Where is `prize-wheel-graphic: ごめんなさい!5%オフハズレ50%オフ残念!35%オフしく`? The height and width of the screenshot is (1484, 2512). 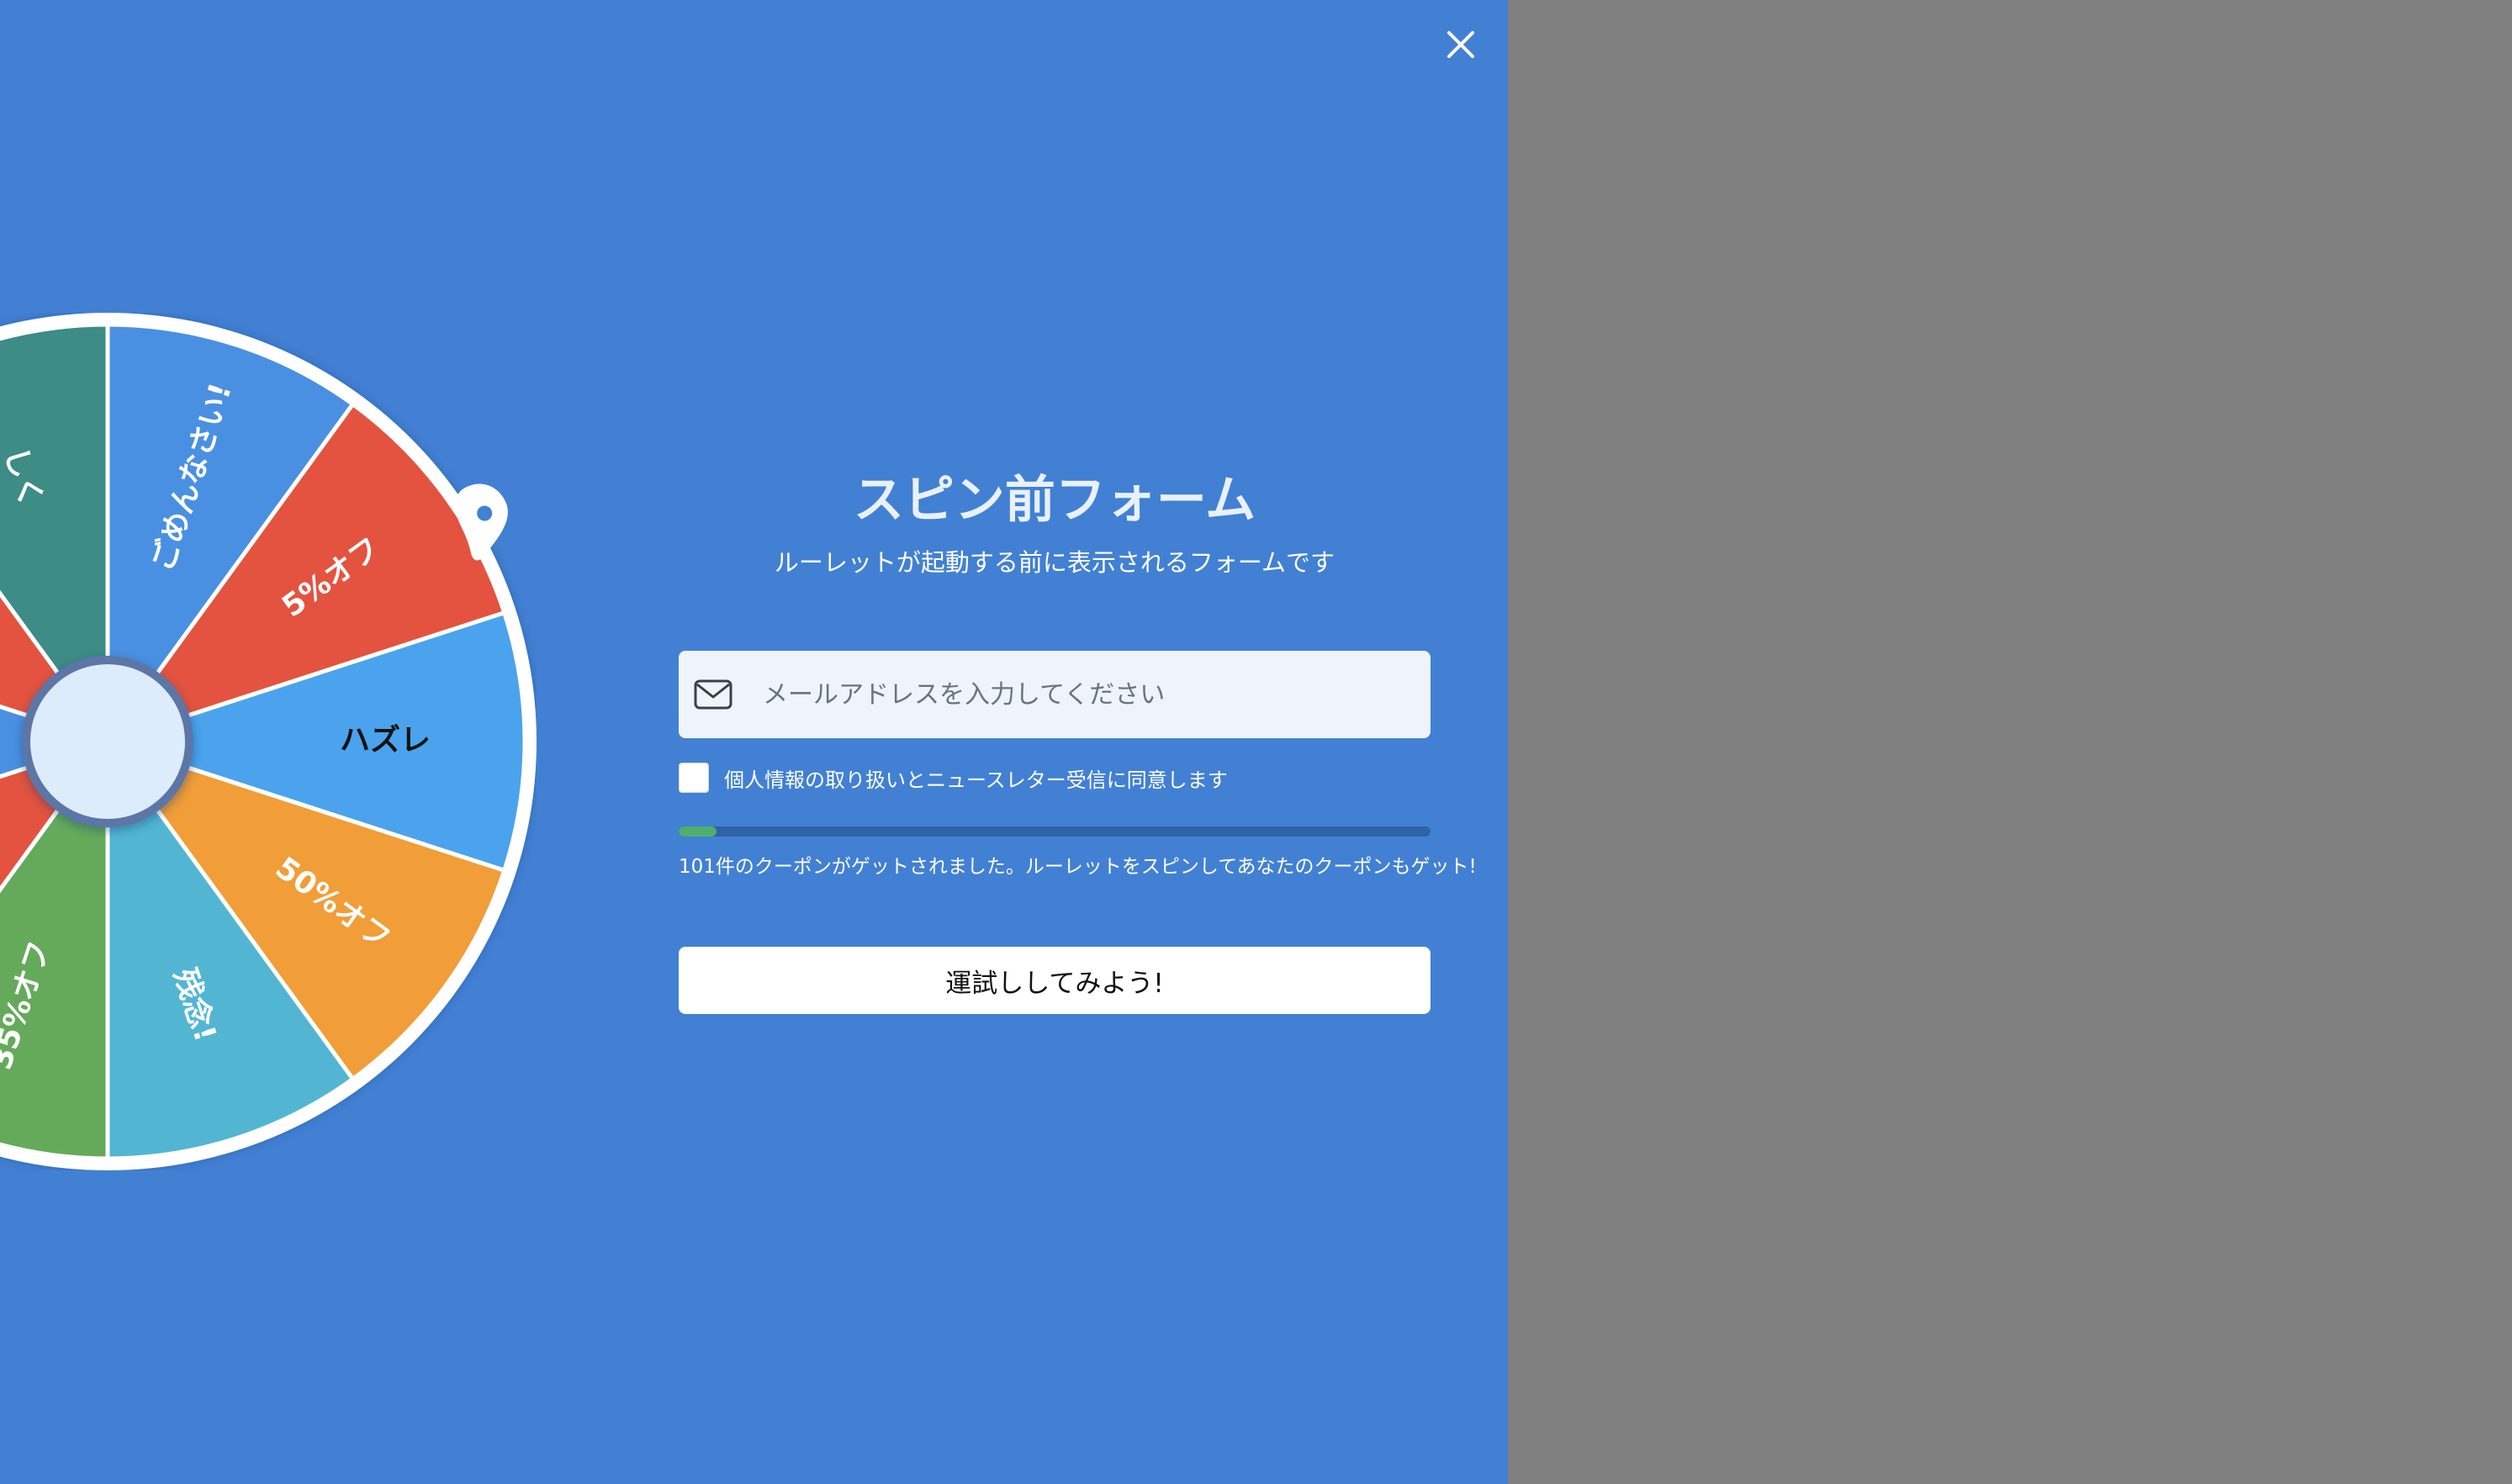
prize-wheel-graphic: ごめんなさい!5%オフハズレ50%オフ残念!35%オフしく is located at coordinates (268, 741).